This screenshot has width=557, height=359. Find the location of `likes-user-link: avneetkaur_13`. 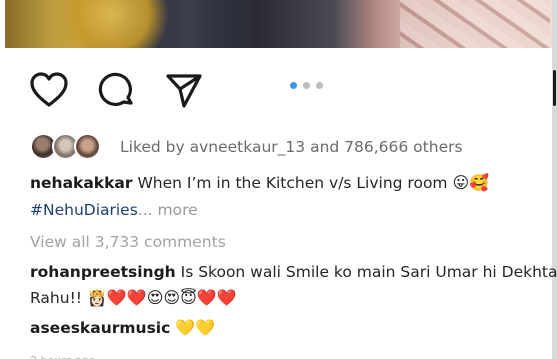

likes-user-link: avneetkaur_13 is located at coordinates (248, 147).